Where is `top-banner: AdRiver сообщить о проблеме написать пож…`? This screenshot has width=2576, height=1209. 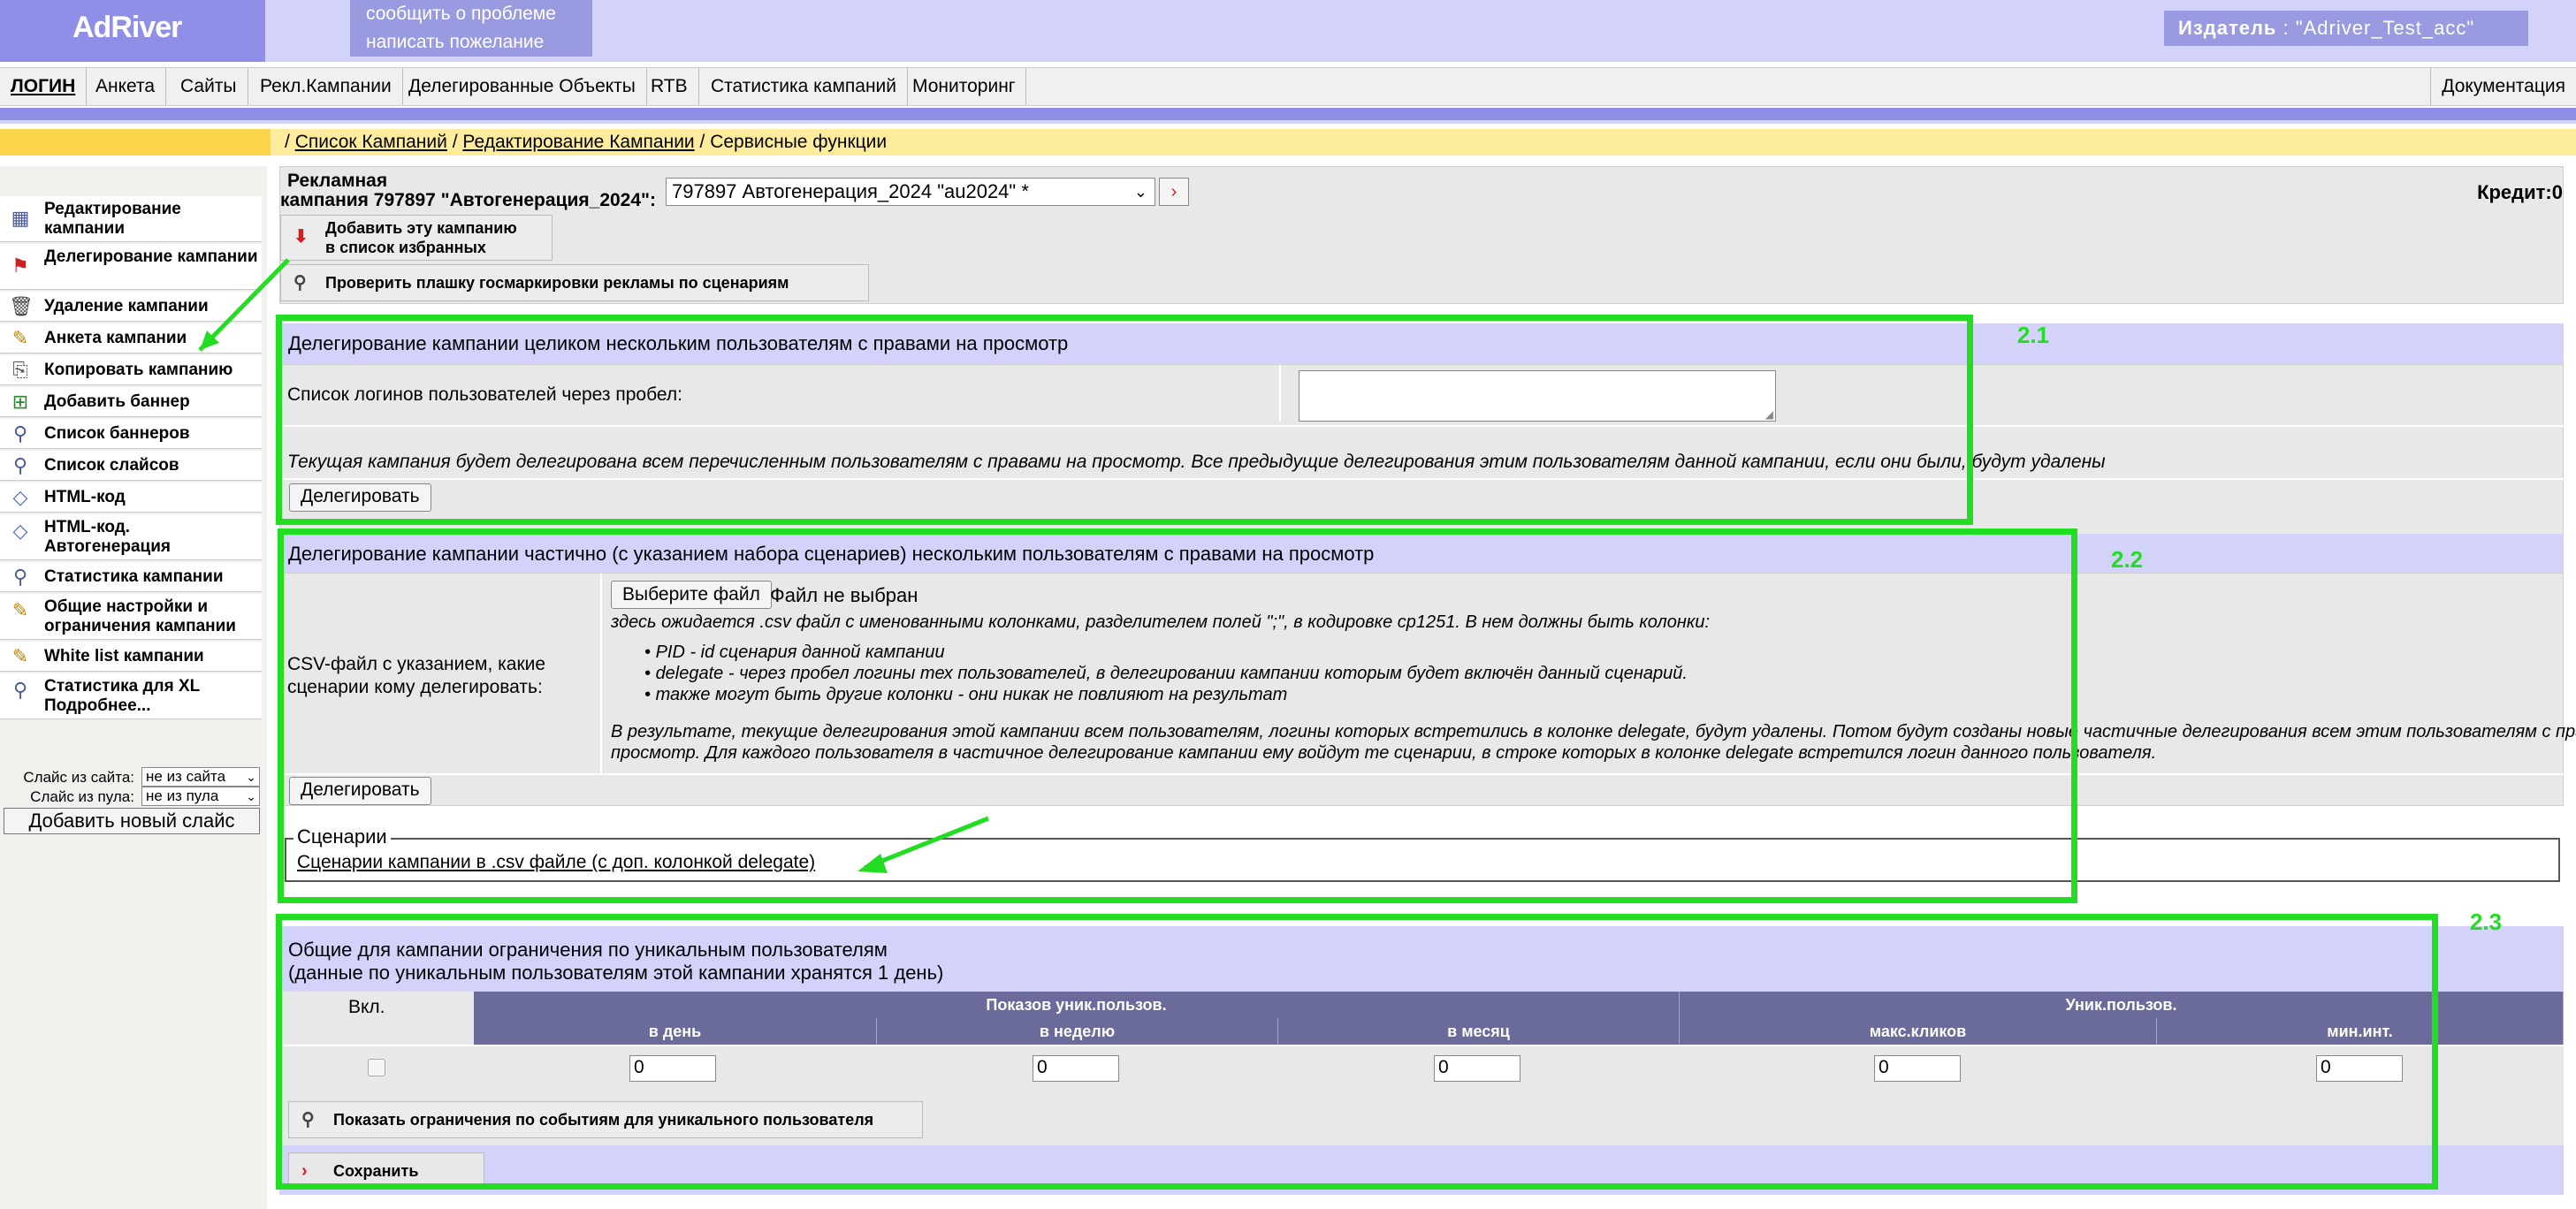
top-banner: AdRiver сообщить о проблеме написать пож… is located at coordinates (1288, 31).